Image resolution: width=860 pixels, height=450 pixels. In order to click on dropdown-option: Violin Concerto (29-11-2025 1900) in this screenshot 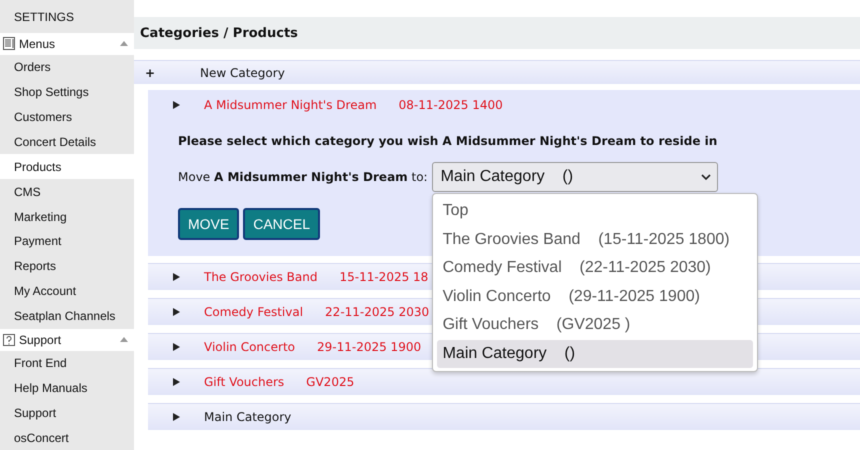, I will do `click(594, 296)`.